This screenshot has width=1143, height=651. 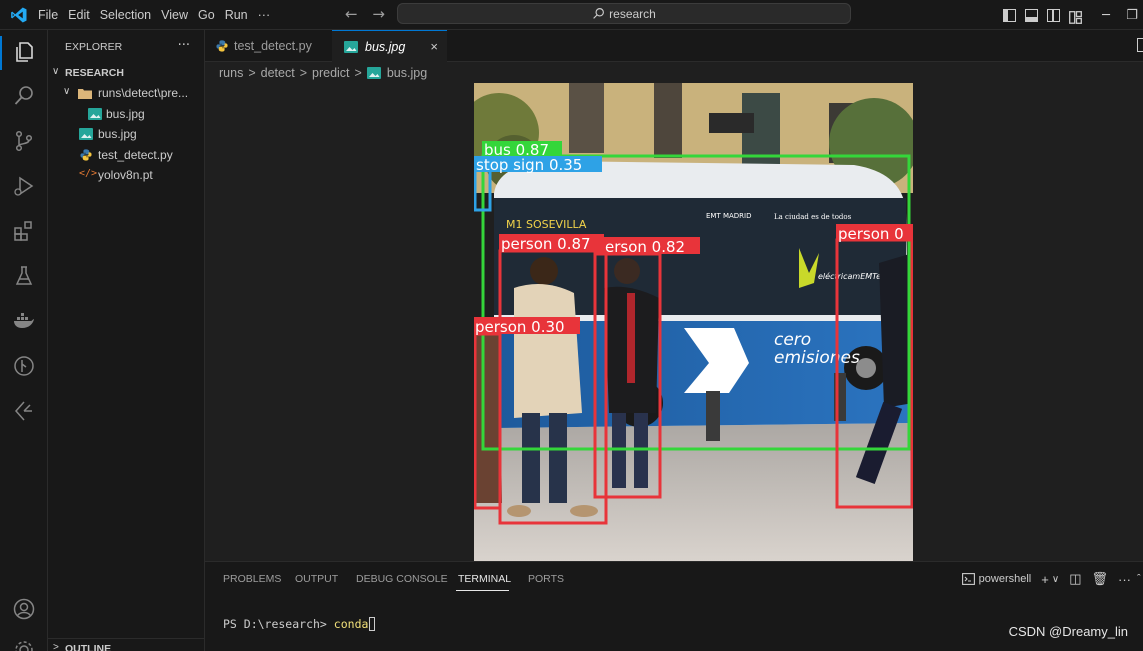 What do you see at coordinates (729, 216) in the screenshot?
I see `bus-emt-logo: EMT MADRID` at bounding box center [729, 216].